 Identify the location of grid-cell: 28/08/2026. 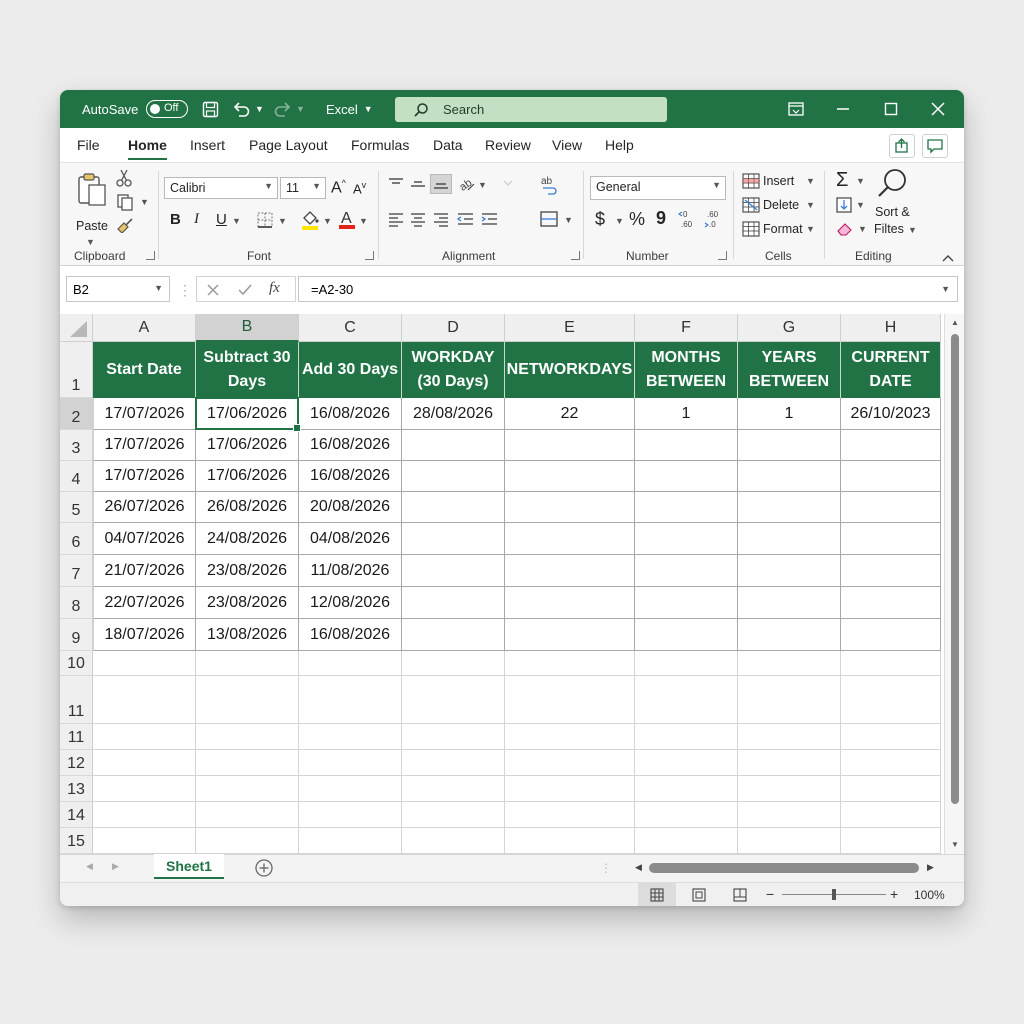
(453, 414).